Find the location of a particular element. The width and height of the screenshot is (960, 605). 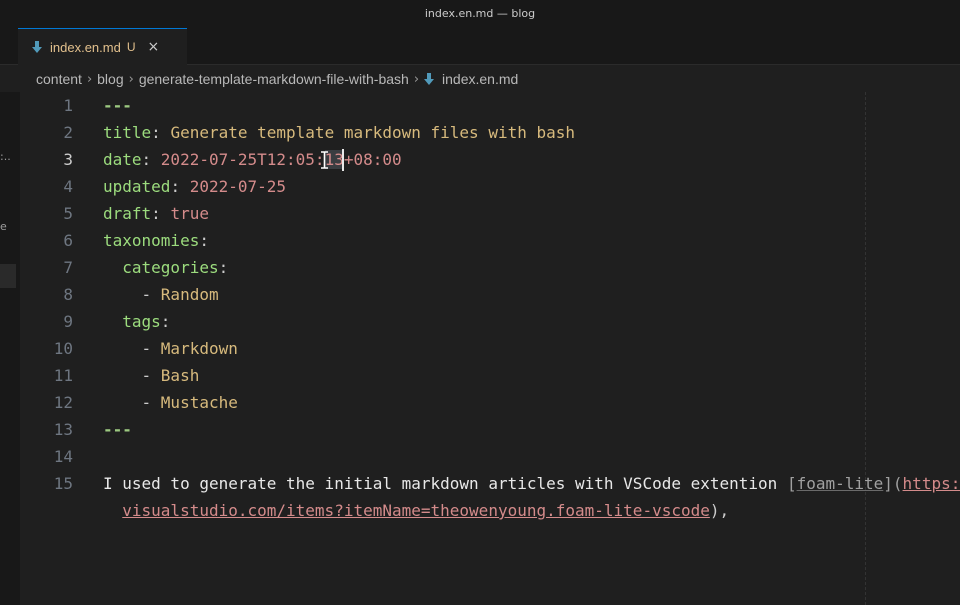

code-line: 14 is located at coordinates (490, 456).